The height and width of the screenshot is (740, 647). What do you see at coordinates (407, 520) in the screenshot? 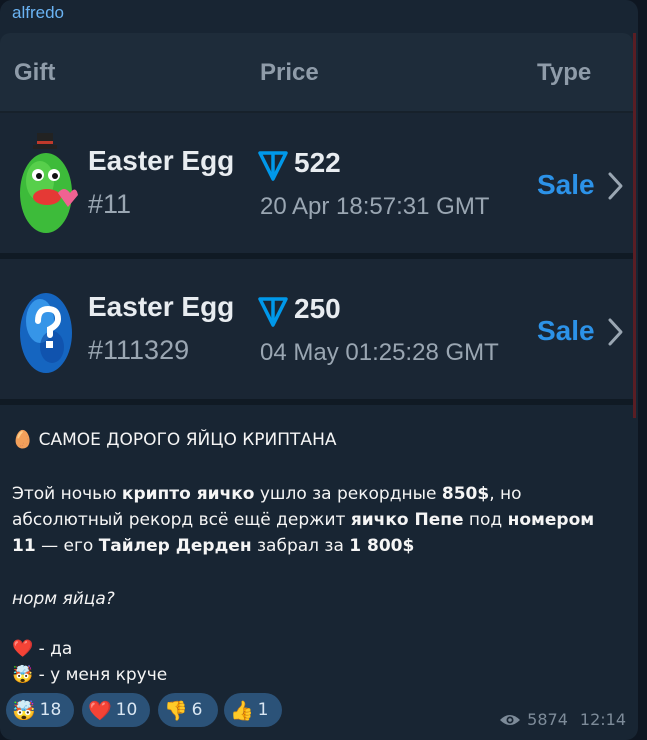
I see `bold-text: яичко Пепе` at bounding box center [407, 520].